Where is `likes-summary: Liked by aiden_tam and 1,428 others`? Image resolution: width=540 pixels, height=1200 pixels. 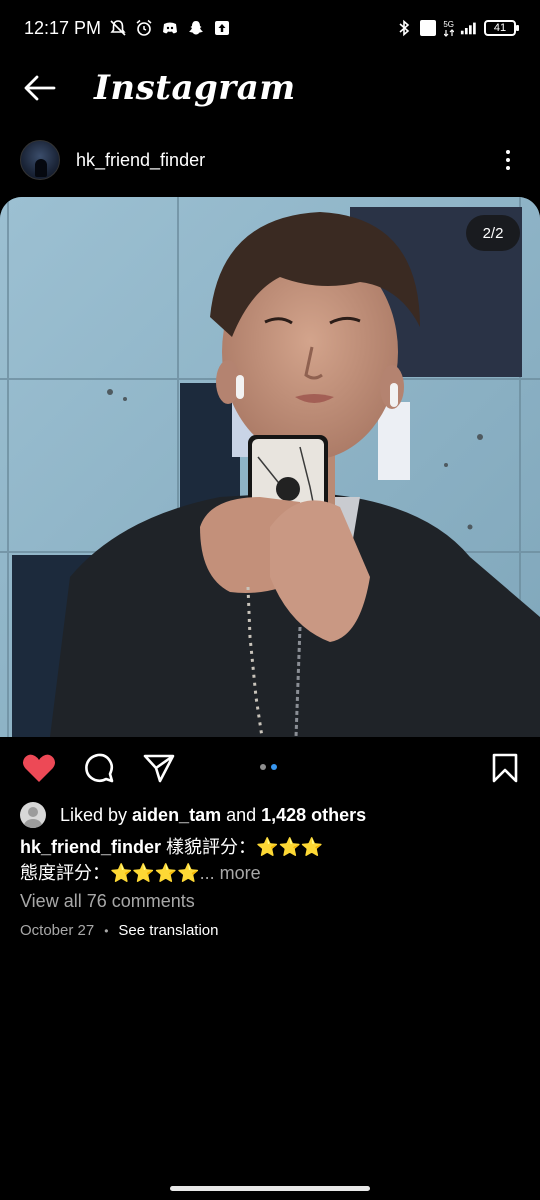
likes-summary: Liked by aiden_tam and 1,428 others is located at coordinates (193, 815).